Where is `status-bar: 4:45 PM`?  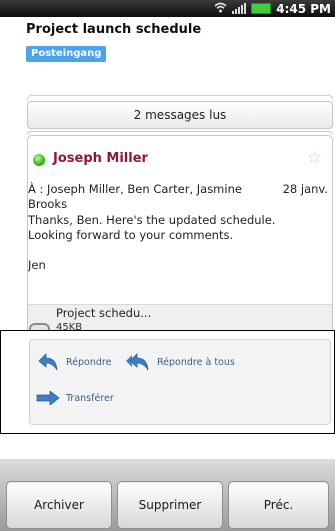 status-bar: 4:45 PM is located at coordinates (167, 8).